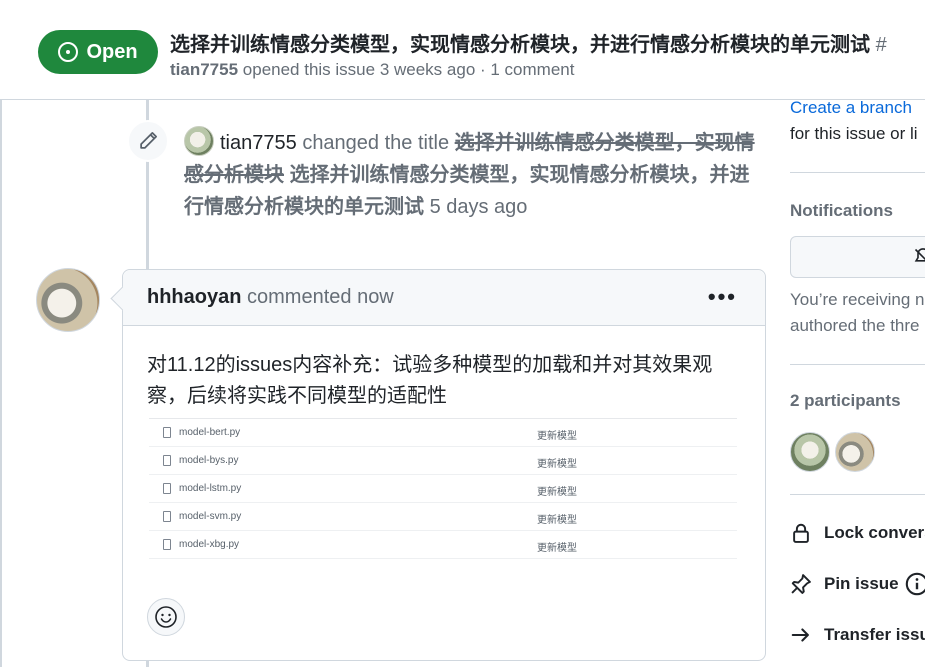 This screenshot has width=925, height=667. I want to click on bell-slash-icon, so click(919, 255).